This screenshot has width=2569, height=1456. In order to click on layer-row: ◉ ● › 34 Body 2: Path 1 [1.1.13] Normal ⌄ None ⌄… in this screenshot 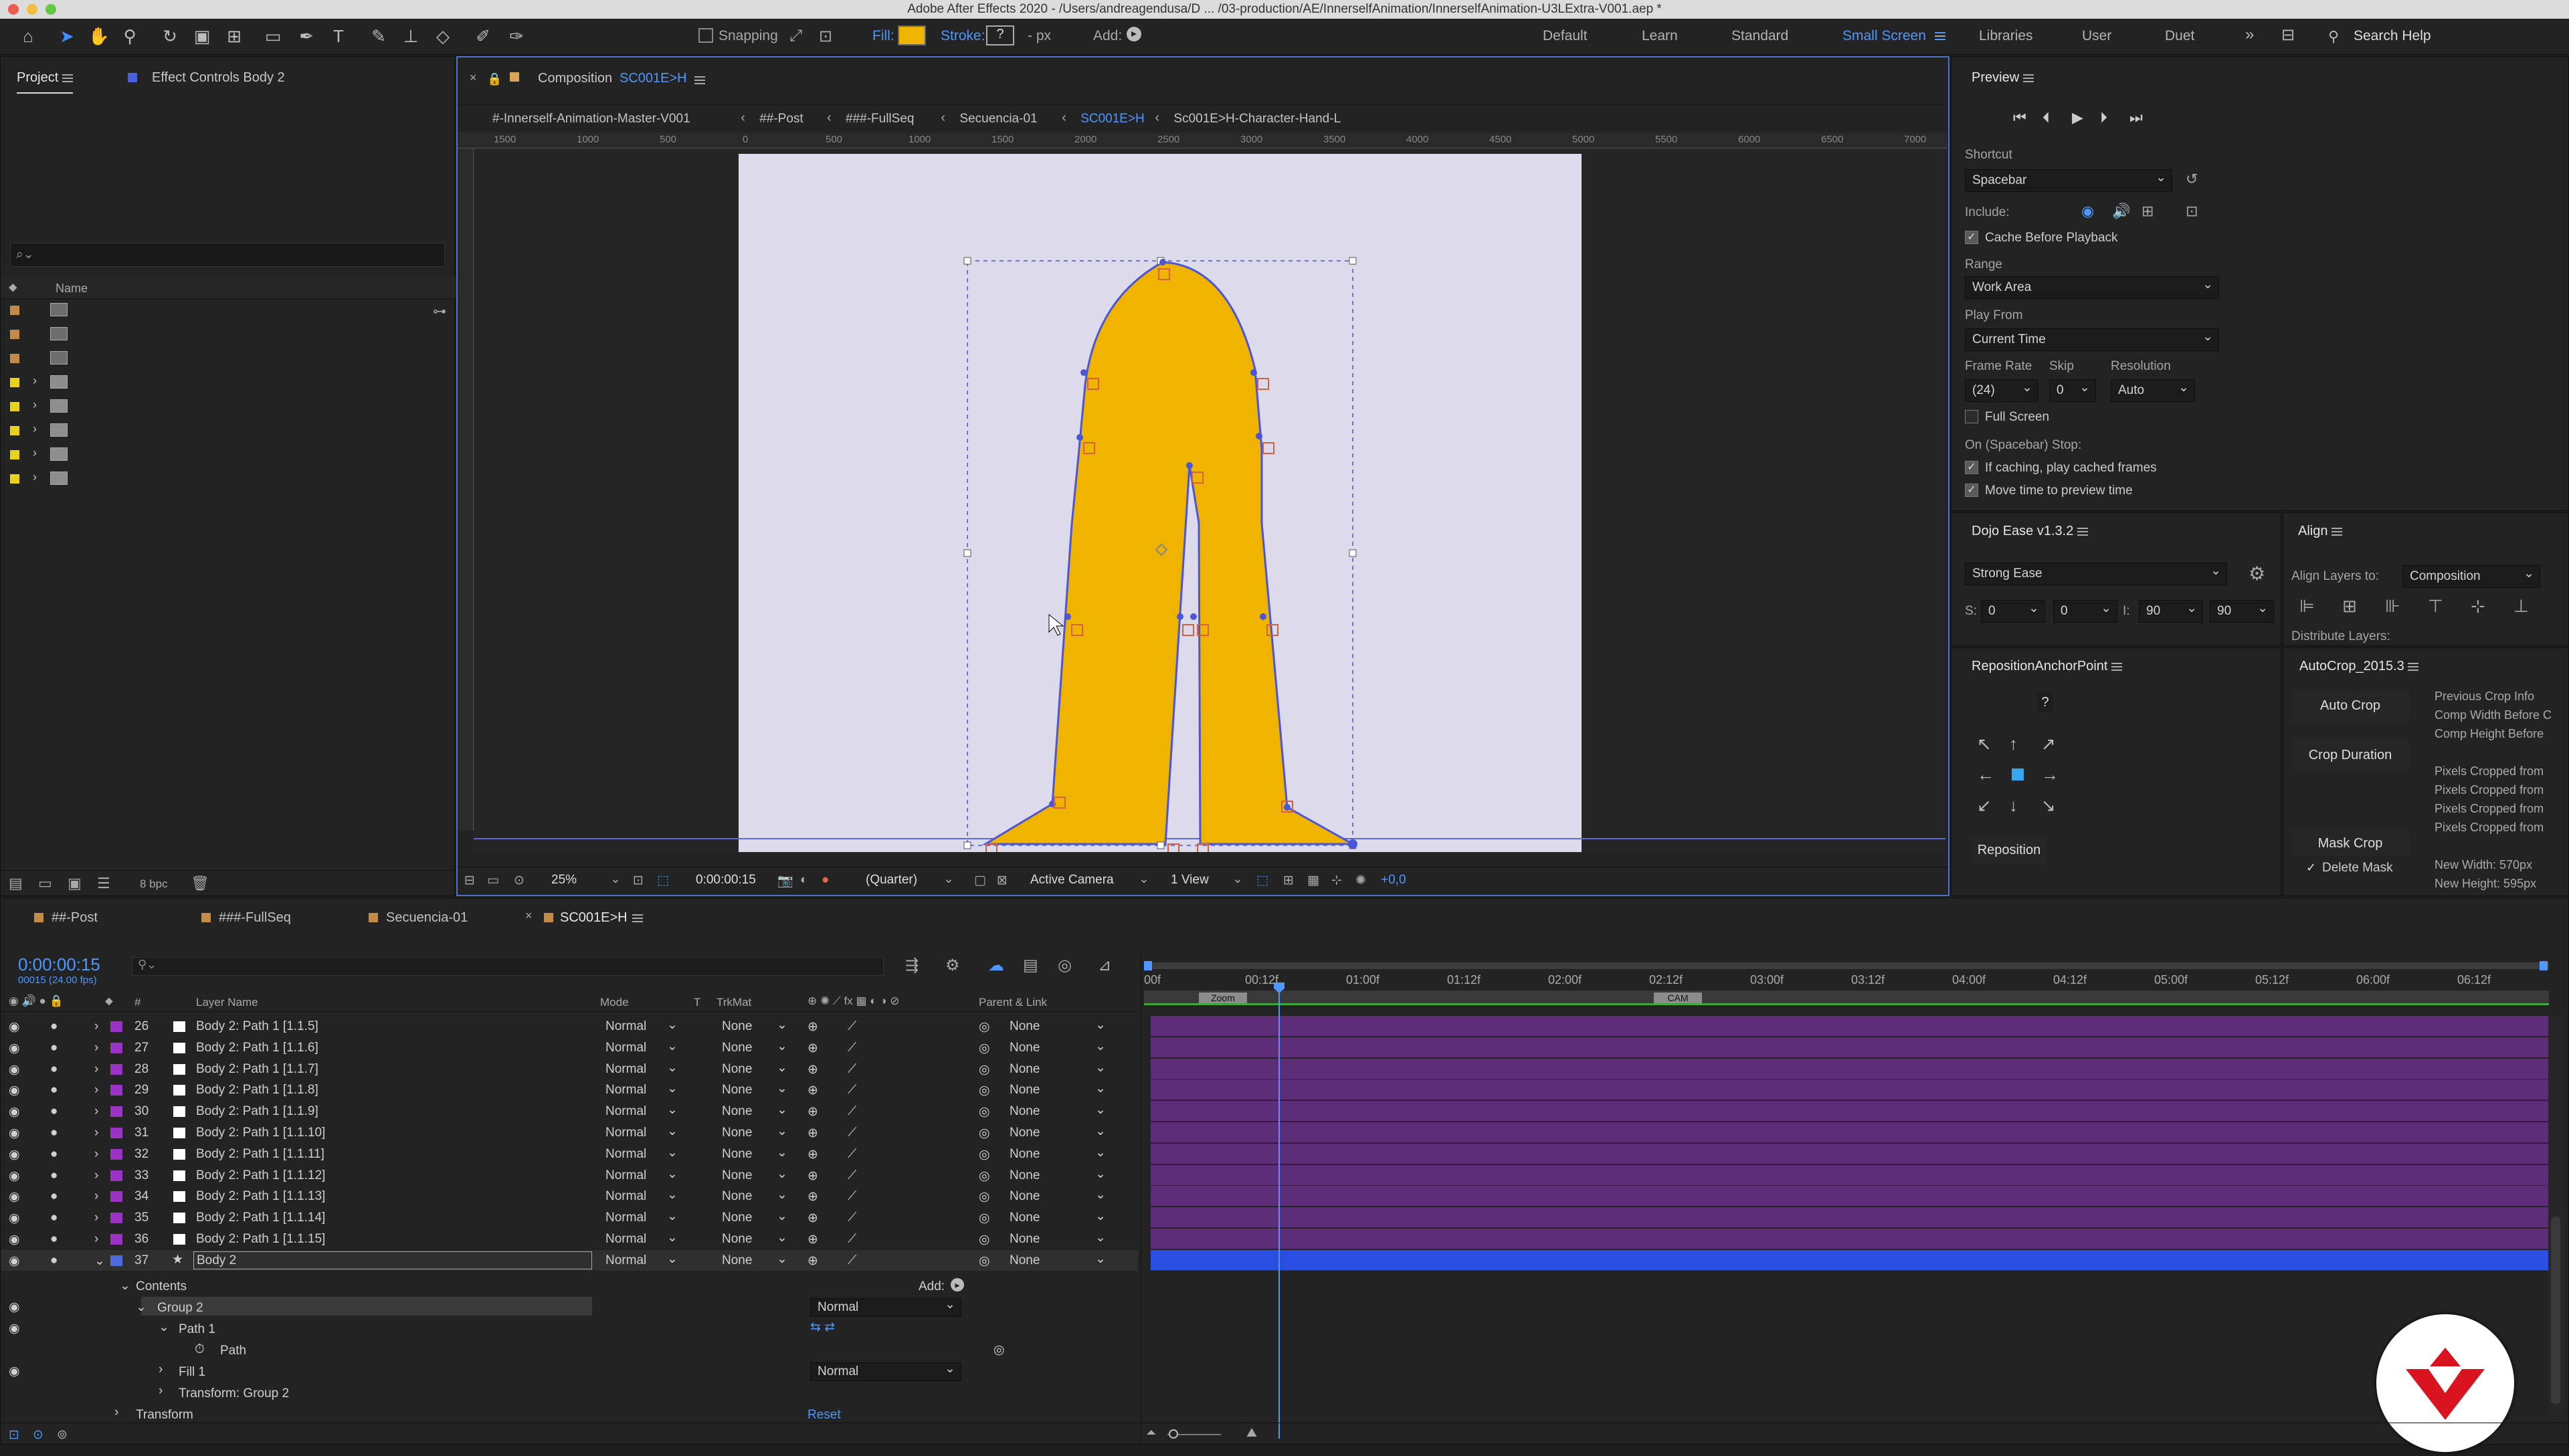, I will do `click(569, 1196)`.